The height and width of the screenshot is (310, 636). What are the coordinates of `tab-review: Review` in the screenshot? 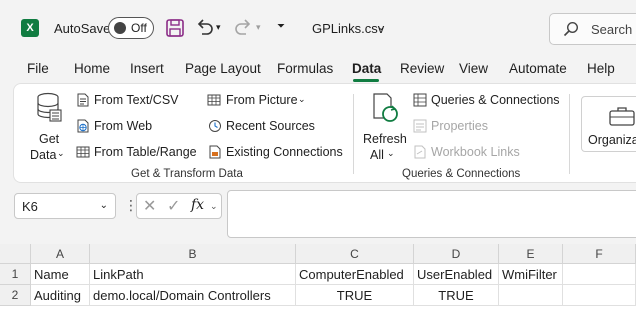 It's located at (422, 68).